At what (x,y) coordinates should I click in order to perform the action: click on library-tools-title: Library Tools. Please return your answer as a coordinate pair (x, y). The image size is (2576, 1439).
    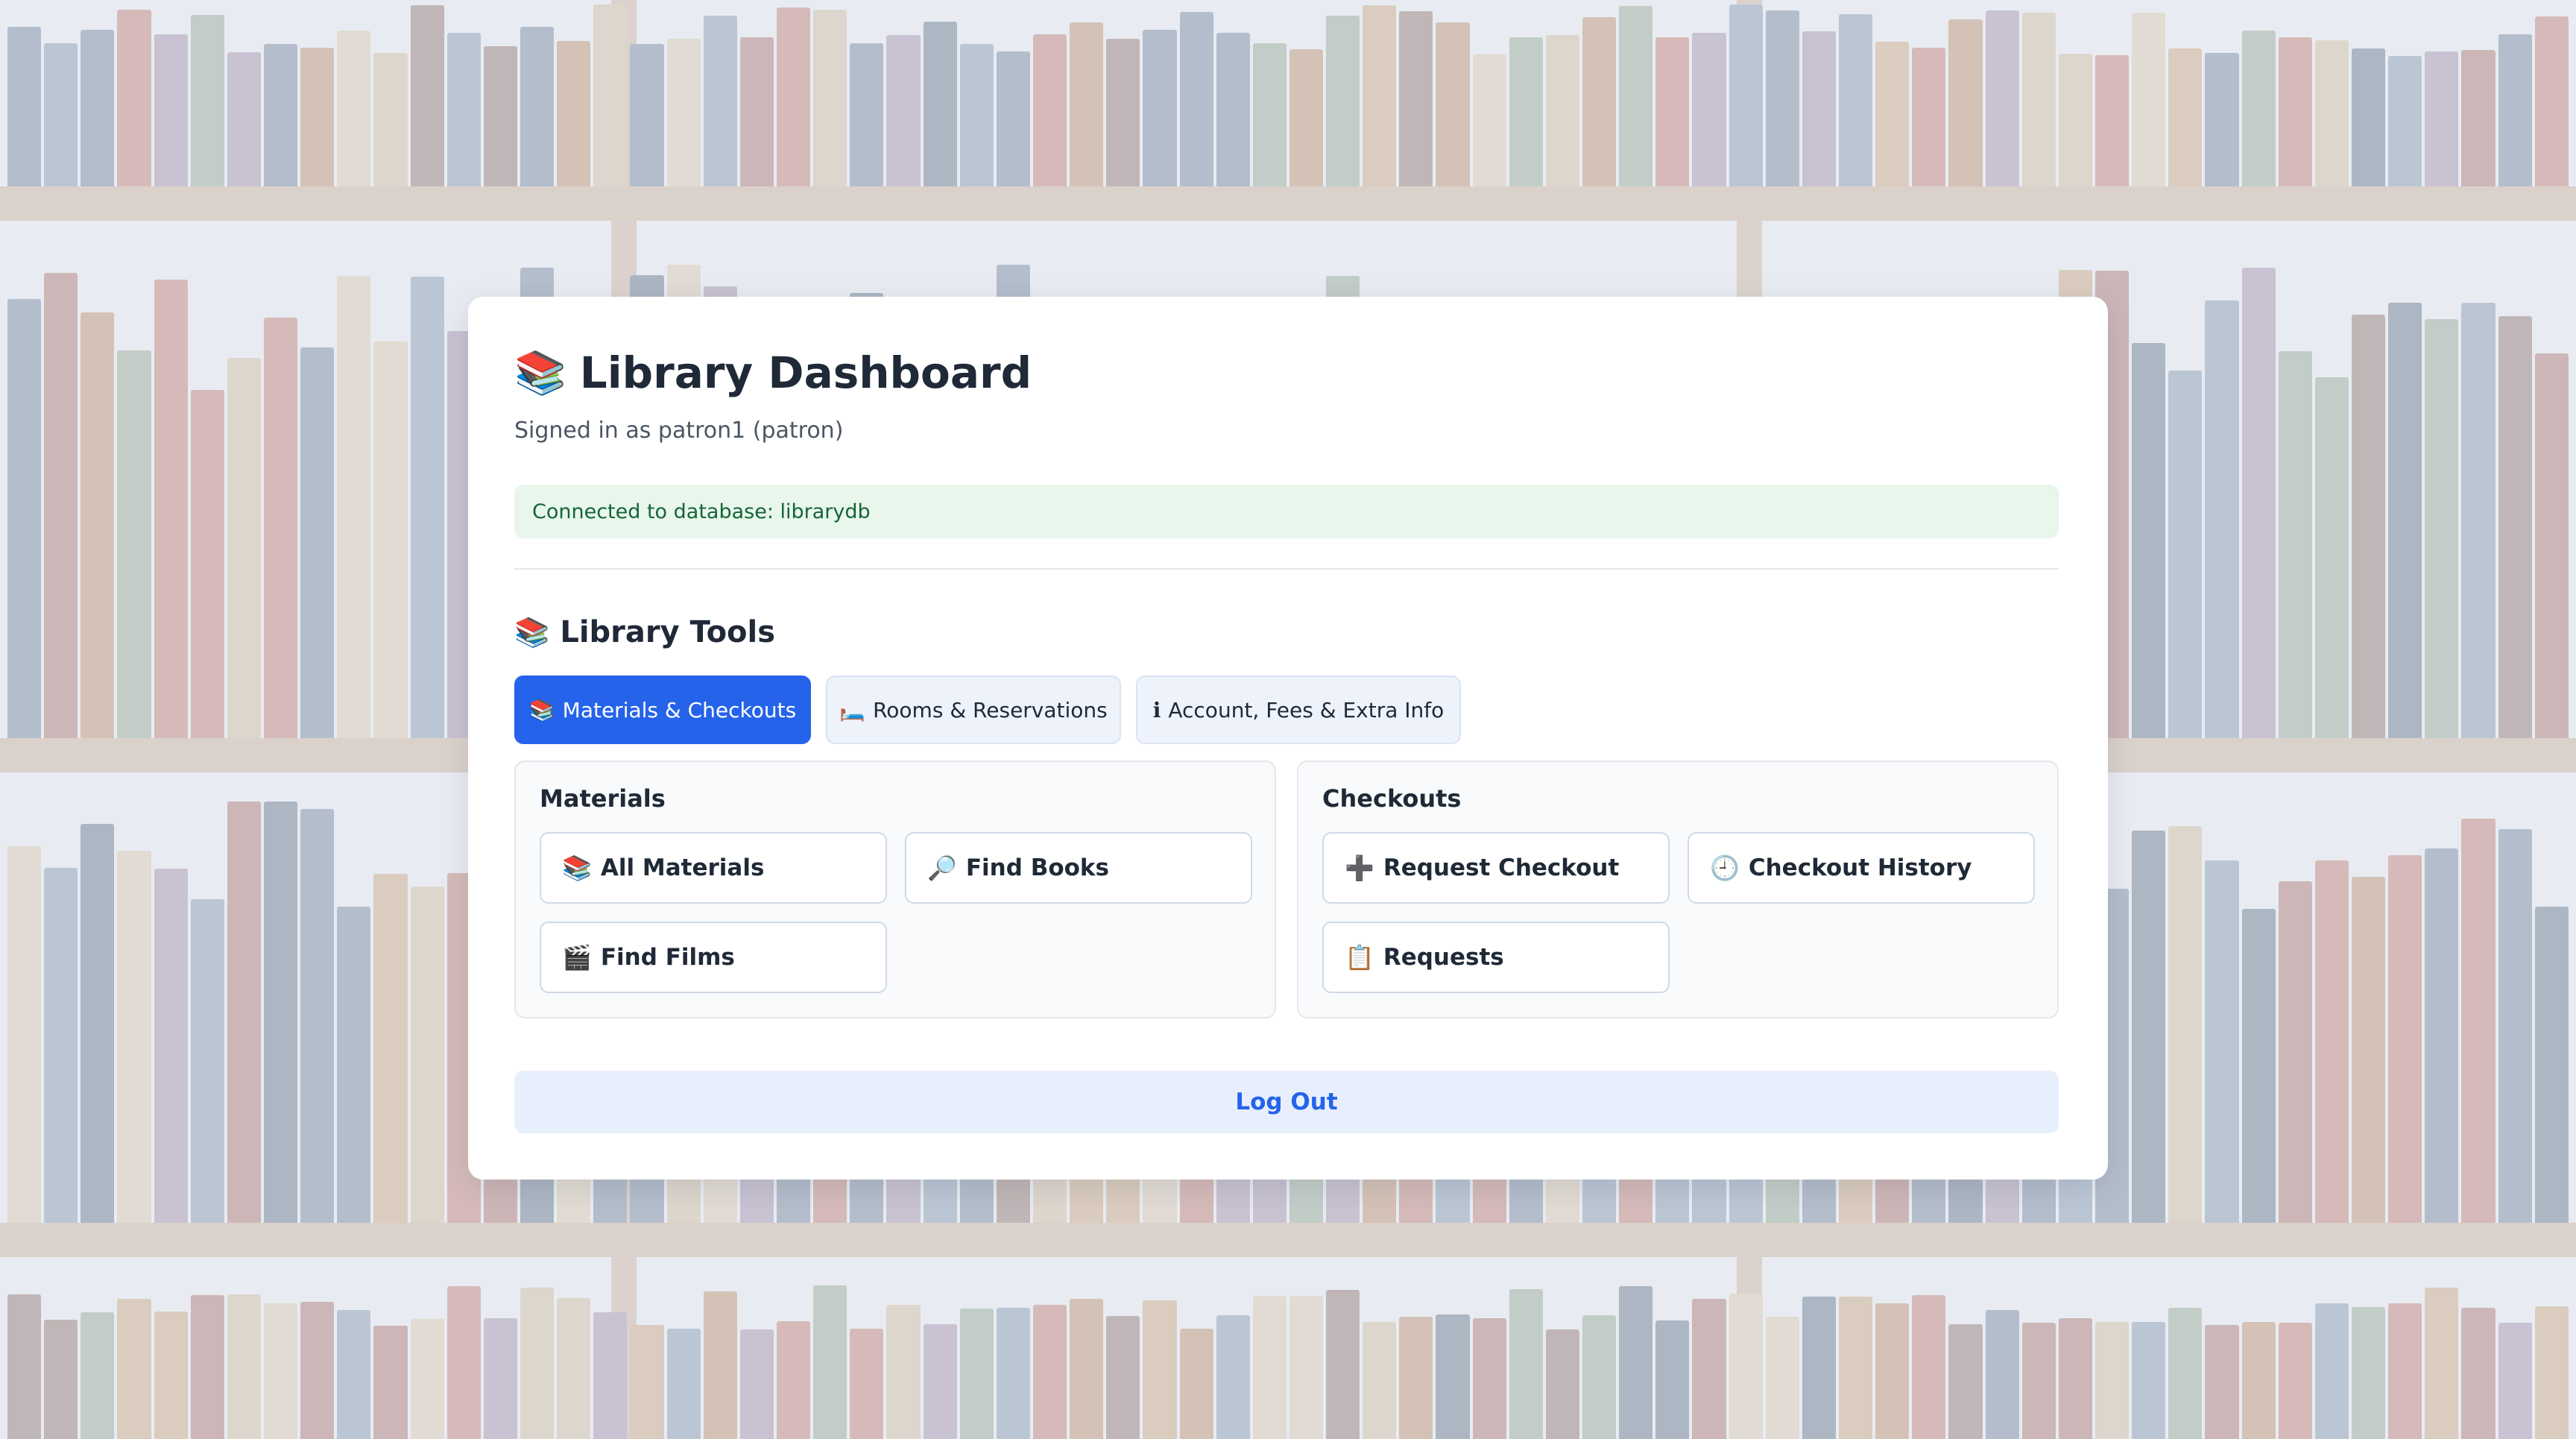
    Looking at the image, I should click on (668, 632).